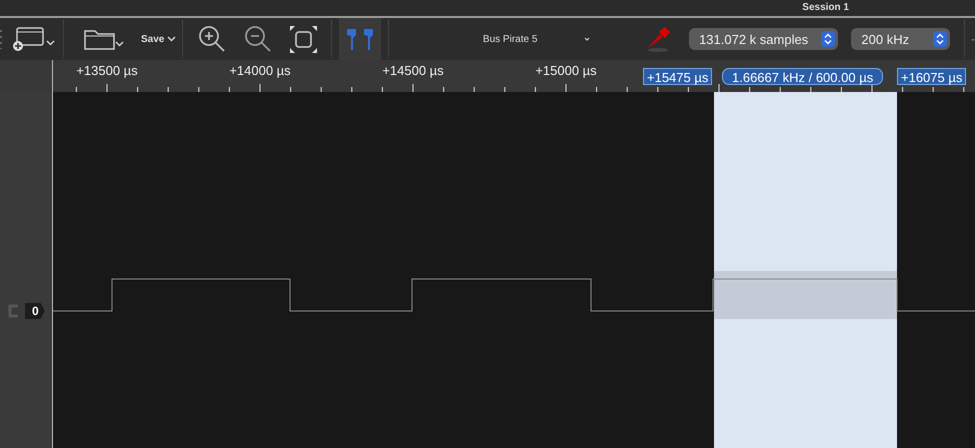 The image size is (975, 448). I want to click on channel-label: 0, so click(35, 311).